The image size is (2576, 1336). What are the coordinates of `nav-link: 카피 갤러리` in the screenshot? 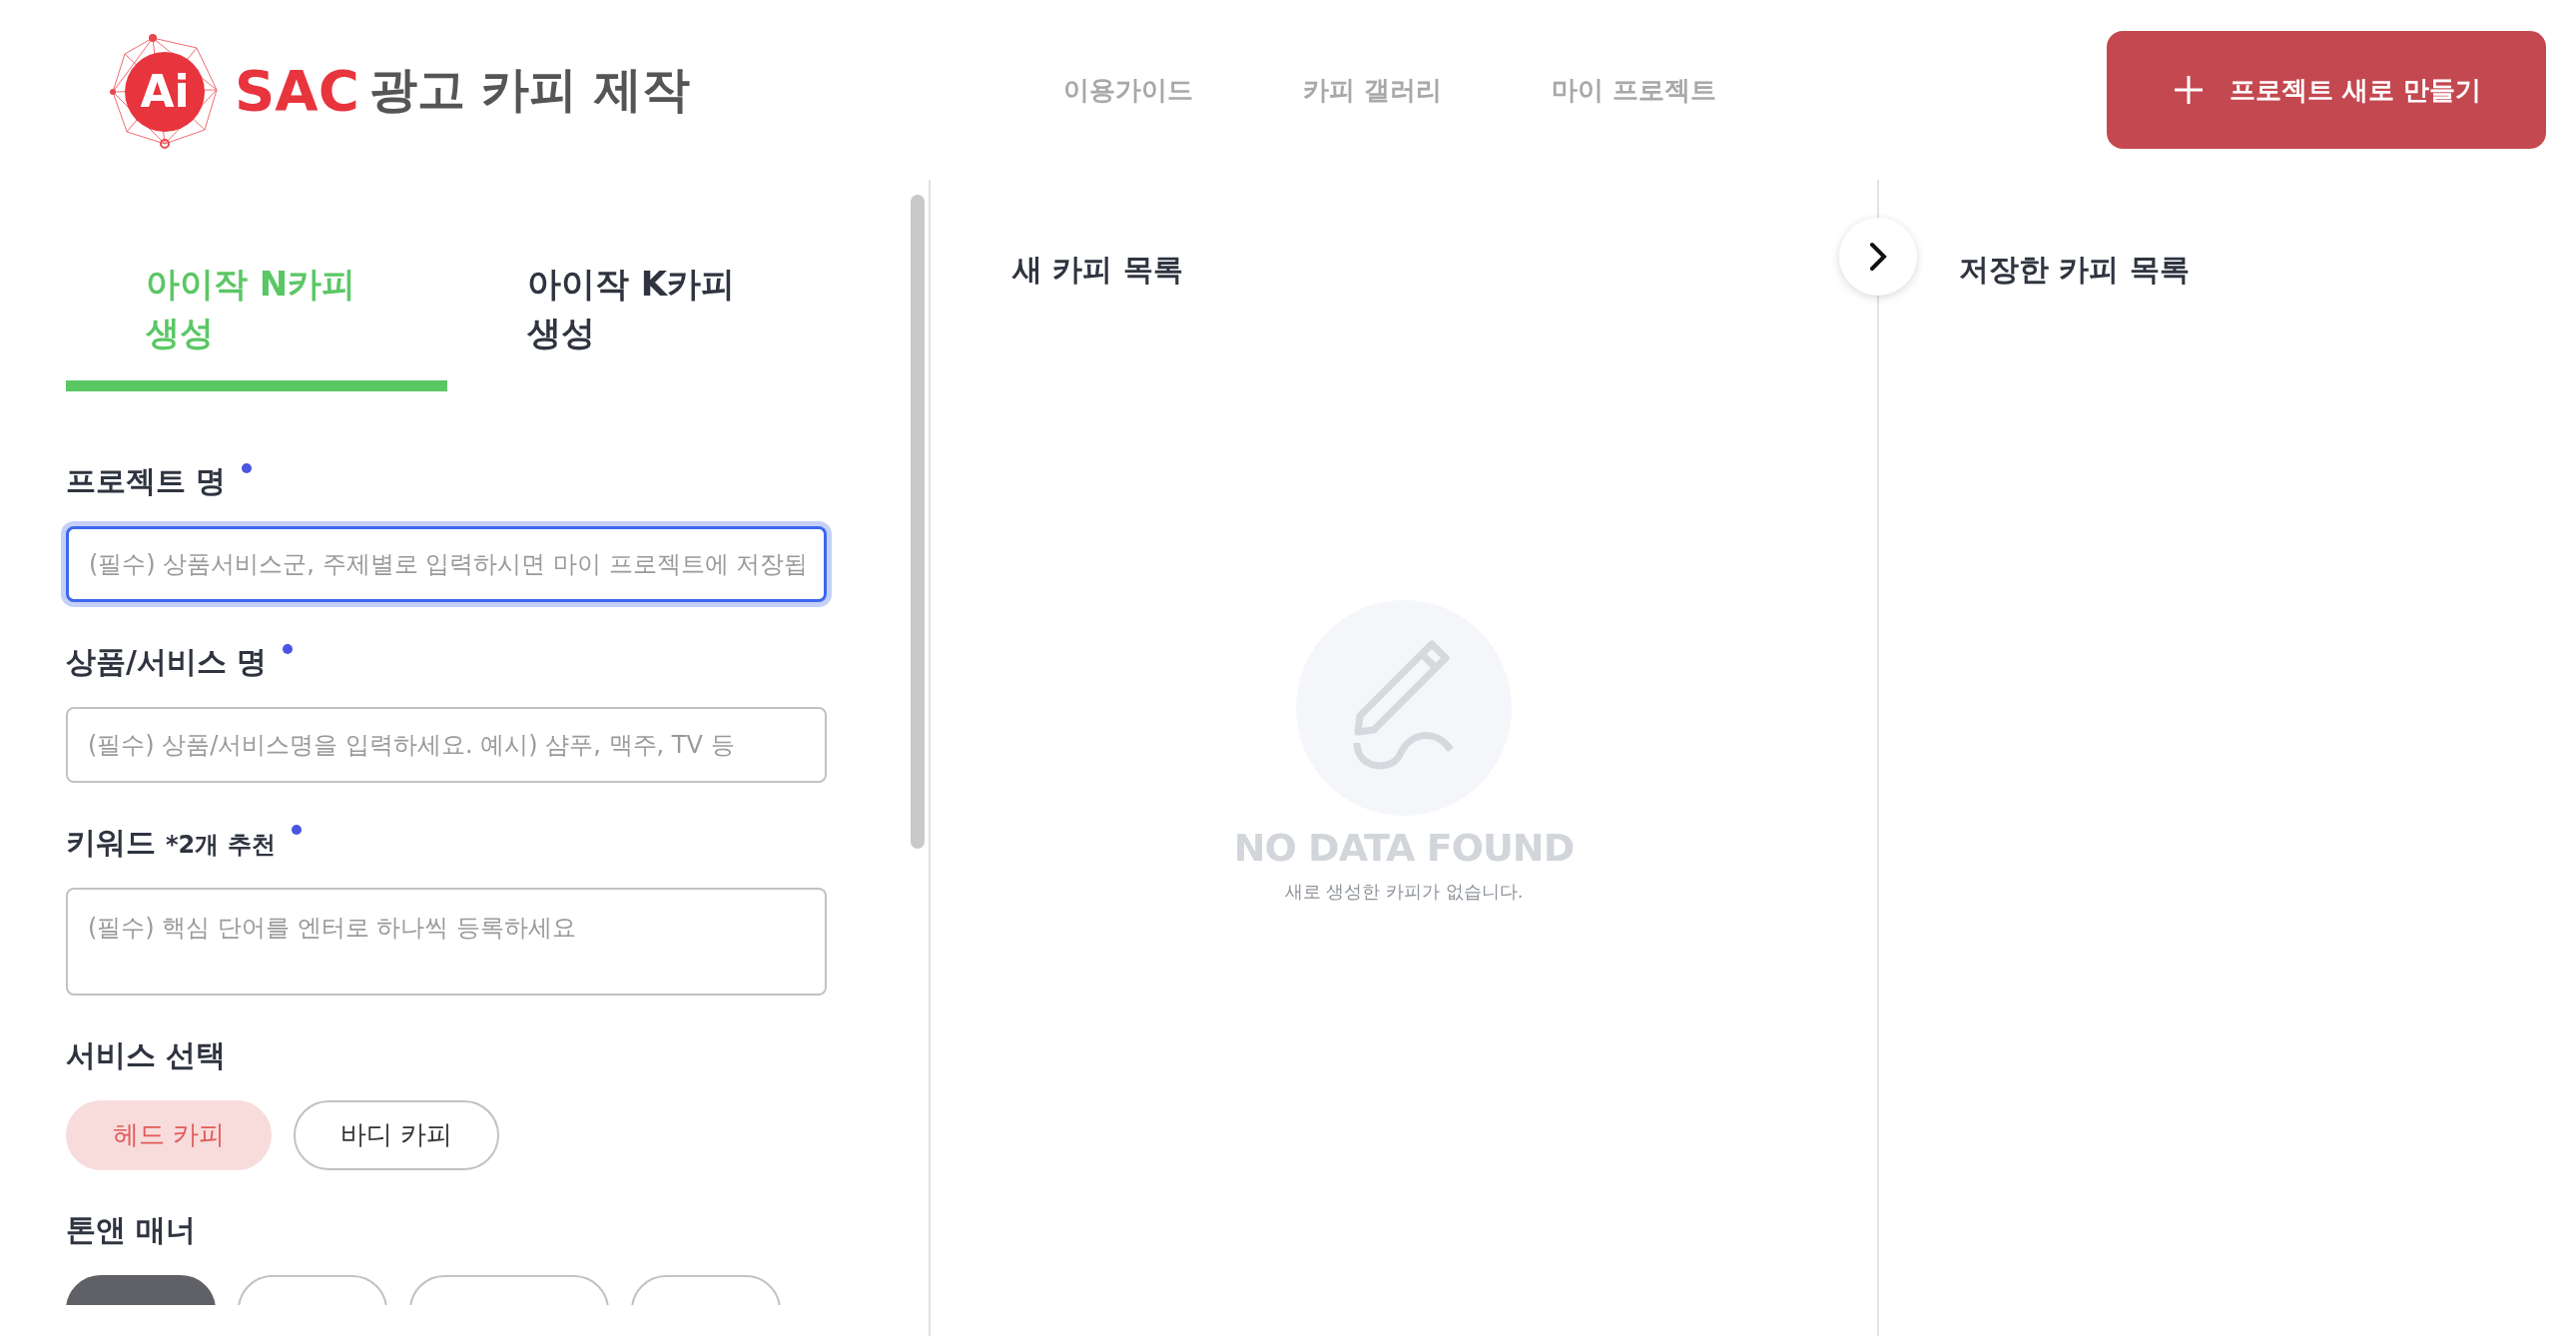 It's located at (1373, 90).